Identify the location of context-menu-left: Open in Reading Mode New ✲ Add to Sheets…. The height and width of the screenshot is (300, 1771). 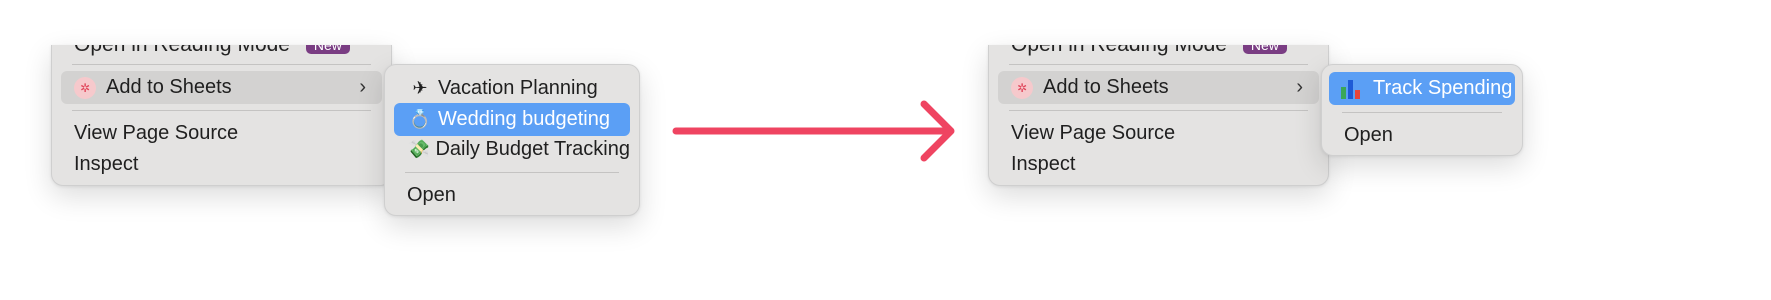
(221, 115).